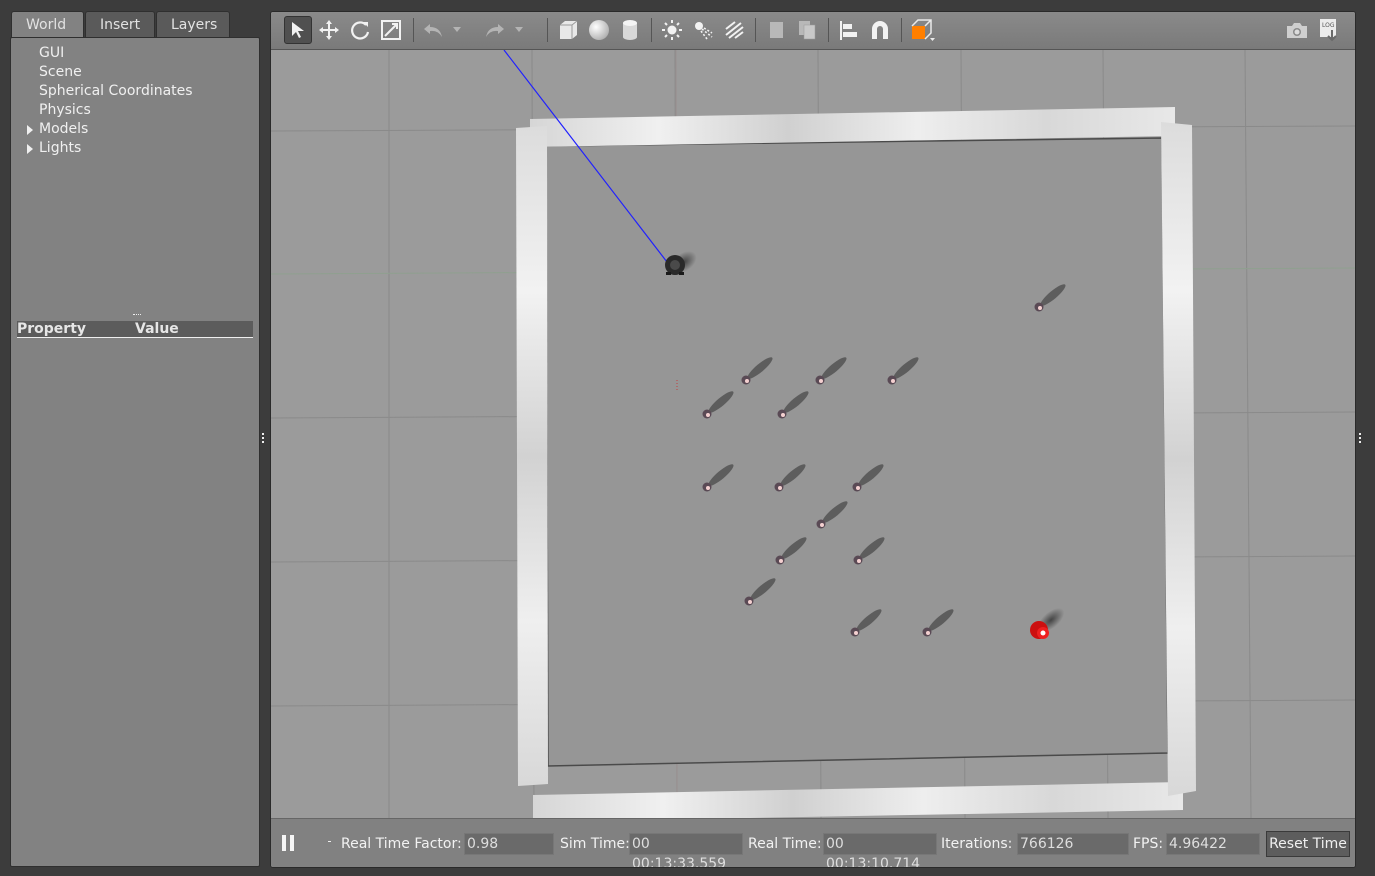  Describe the element at coordinates (401, 844) in the screenshot. I see `real-time-factor-label: Real Time Factor:` at that location.